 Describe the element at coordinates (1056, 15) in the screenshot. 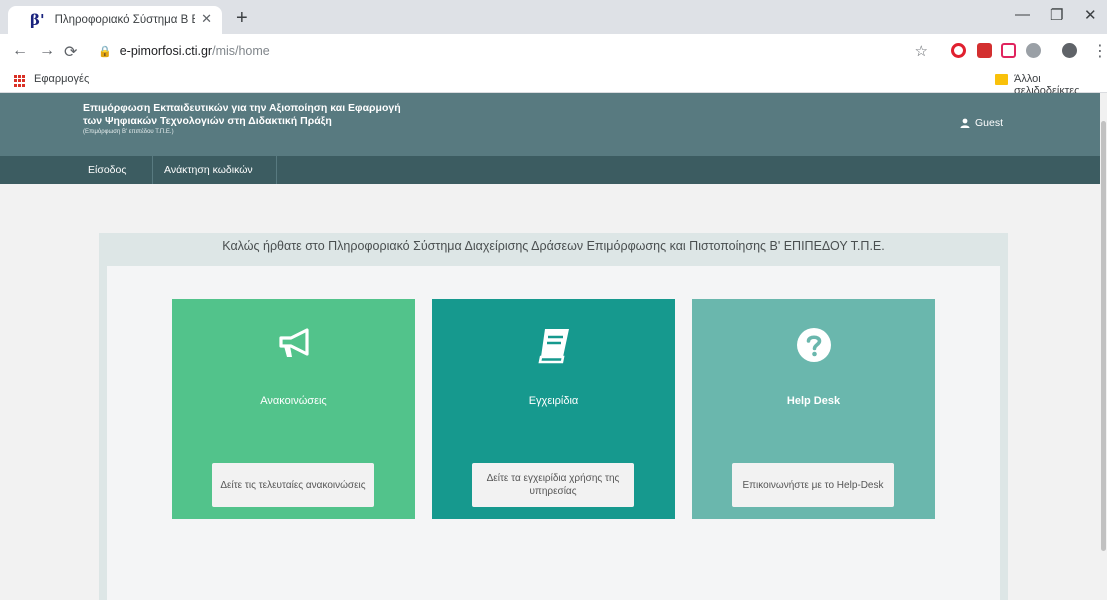

I see `maximize-icon: ❐` at that location.